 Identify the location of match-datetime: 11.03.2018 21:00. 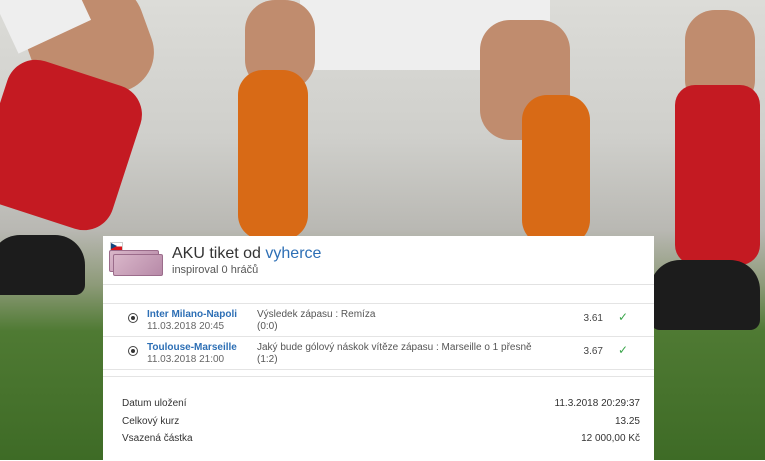
(186, 359).